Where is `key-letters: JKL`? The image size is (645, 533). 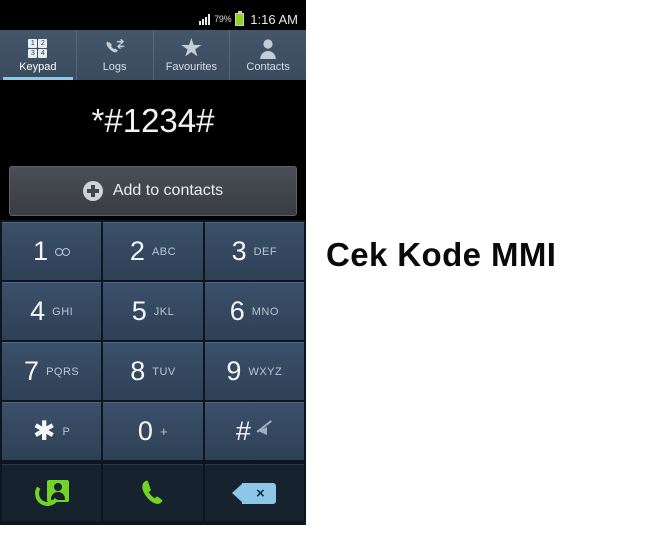 key-letters: JKL is located at coordinates (164, 311).